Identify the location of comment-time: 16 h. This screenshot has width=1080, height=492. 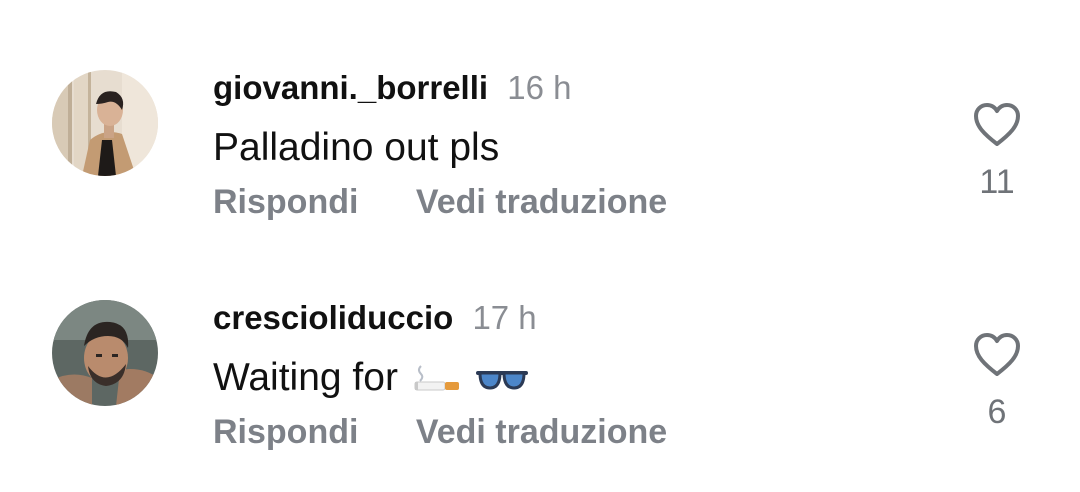
(539, 87).